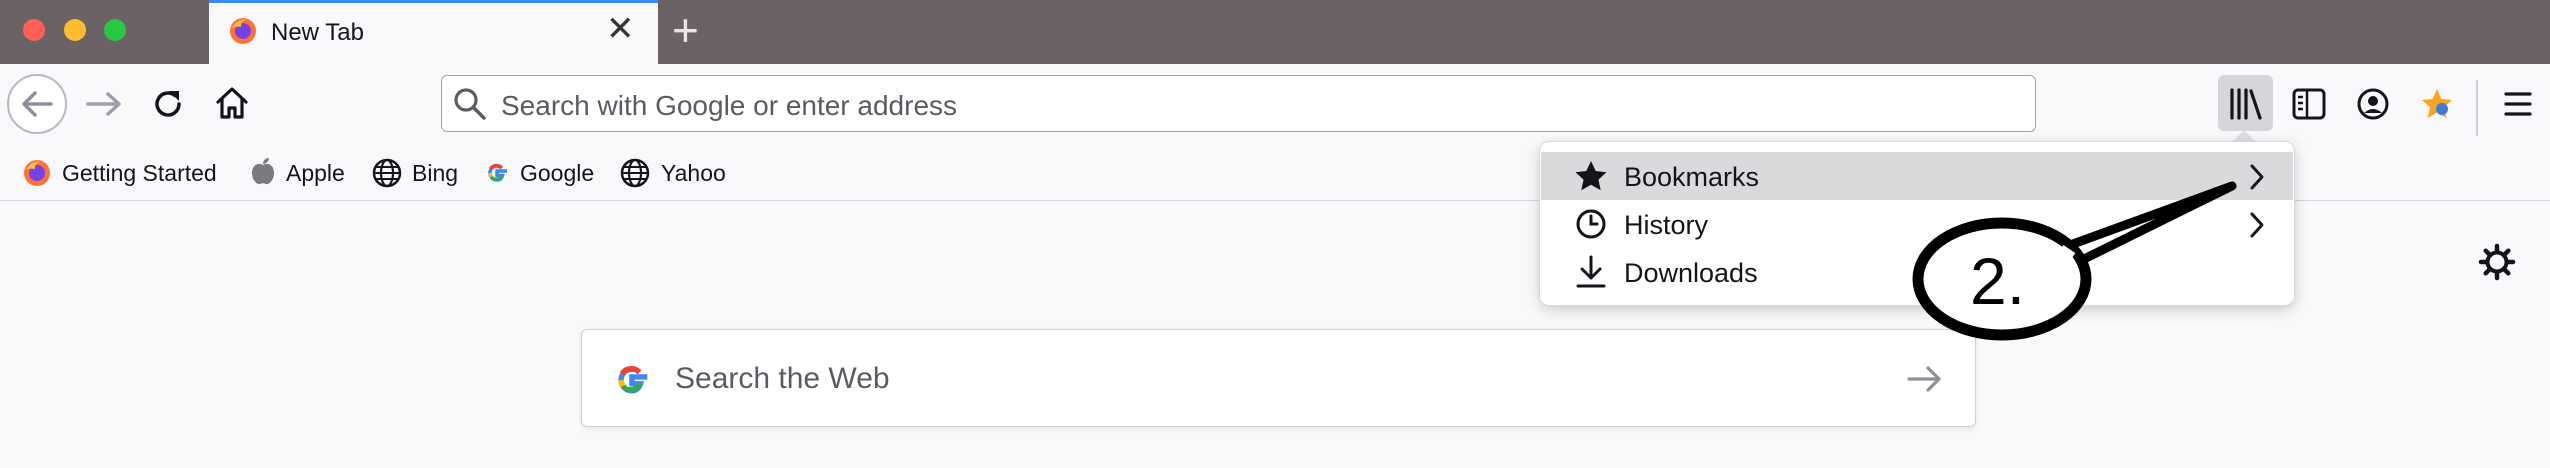 Image resolution: width=2550 pixels, height=468 pixels. Describe the element at coordinates (2074, 261) in the screenshot. I see `annotation-callout` at that location.